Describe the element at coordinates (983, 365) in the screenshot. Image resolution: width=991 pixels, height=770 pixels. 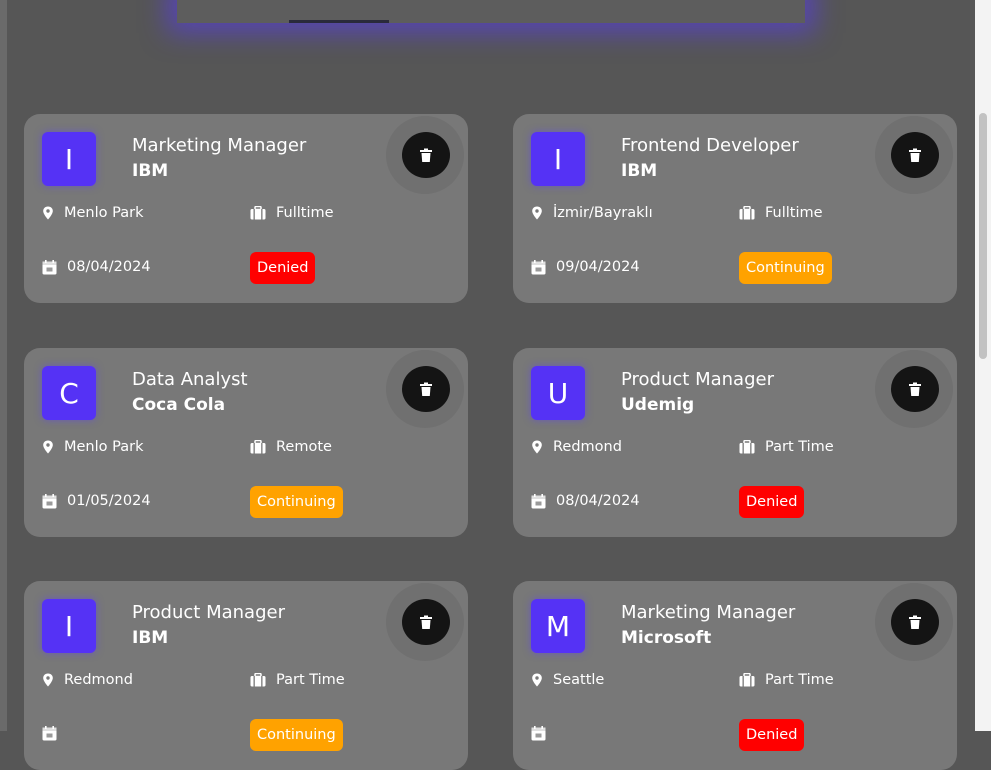
I see `scrollbar` at that location.